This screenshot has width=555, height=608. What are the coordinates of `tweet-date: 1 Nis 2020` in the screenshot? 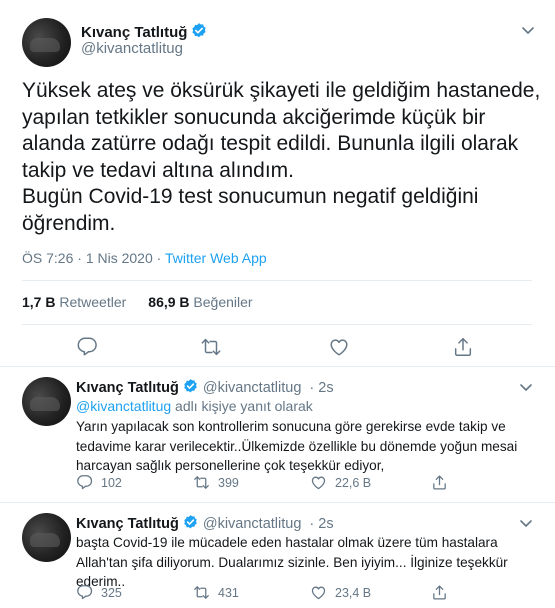 It's located at (119, 258).